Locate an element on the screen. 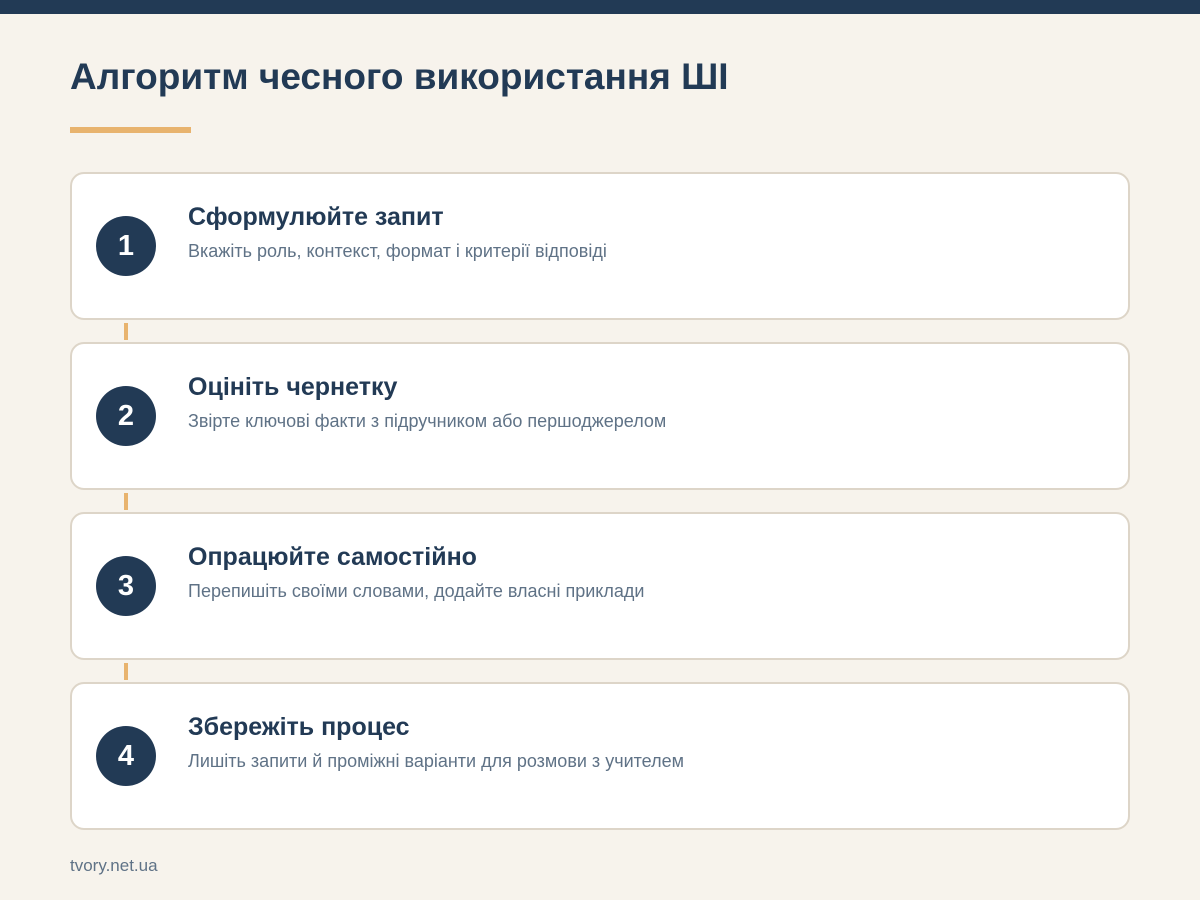  top-accent-bar is located at coordinates (600, 7).